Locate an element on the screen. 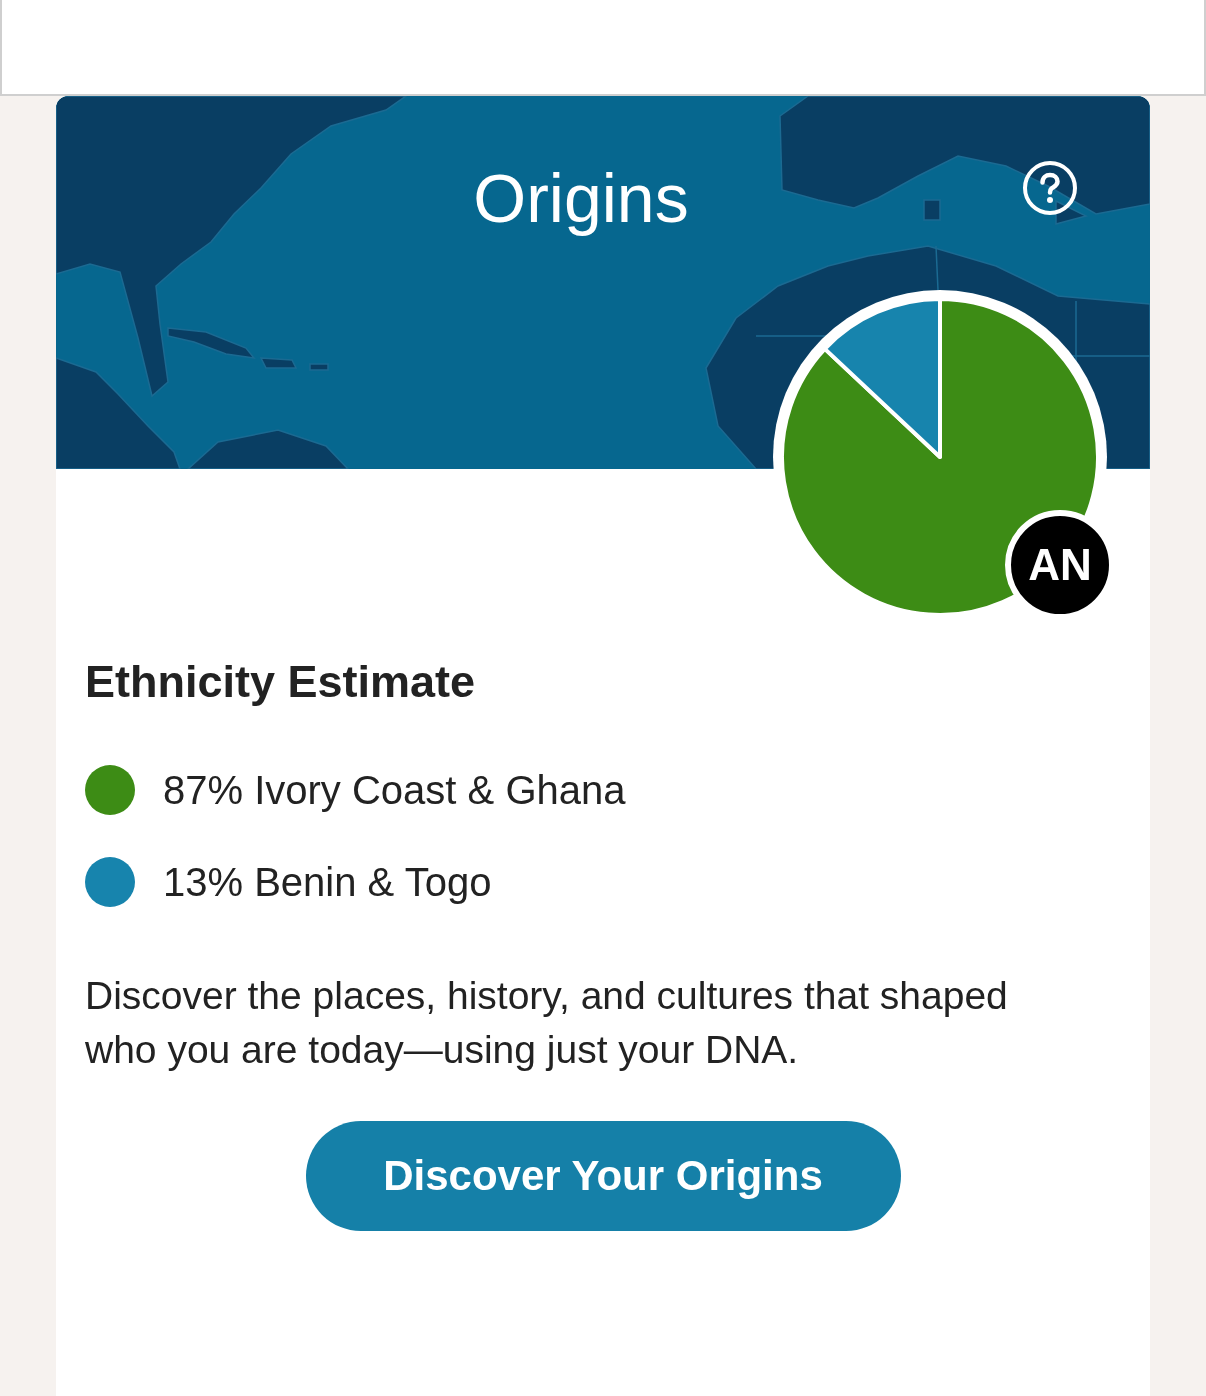 This screenshot has height=1396, width=1206. help-icon is located at coordinates (1050, 188).